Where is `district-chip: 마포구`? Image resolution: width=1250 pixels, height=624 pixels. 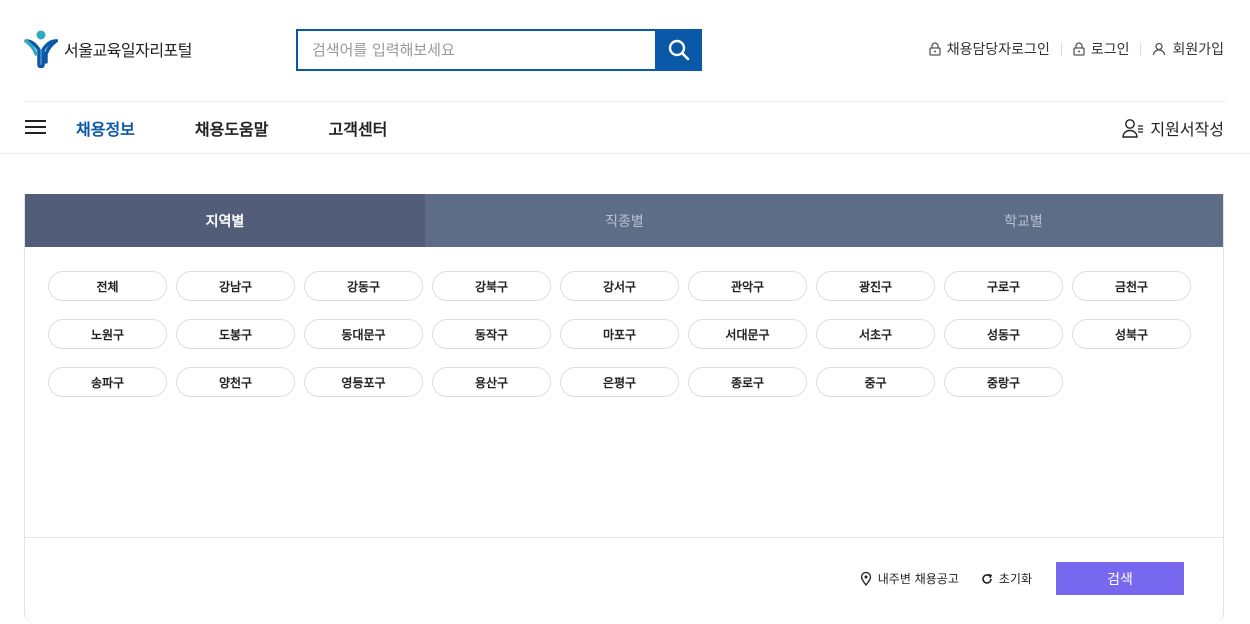
district-chip: 마포구 is located at coordinates (619, 334).